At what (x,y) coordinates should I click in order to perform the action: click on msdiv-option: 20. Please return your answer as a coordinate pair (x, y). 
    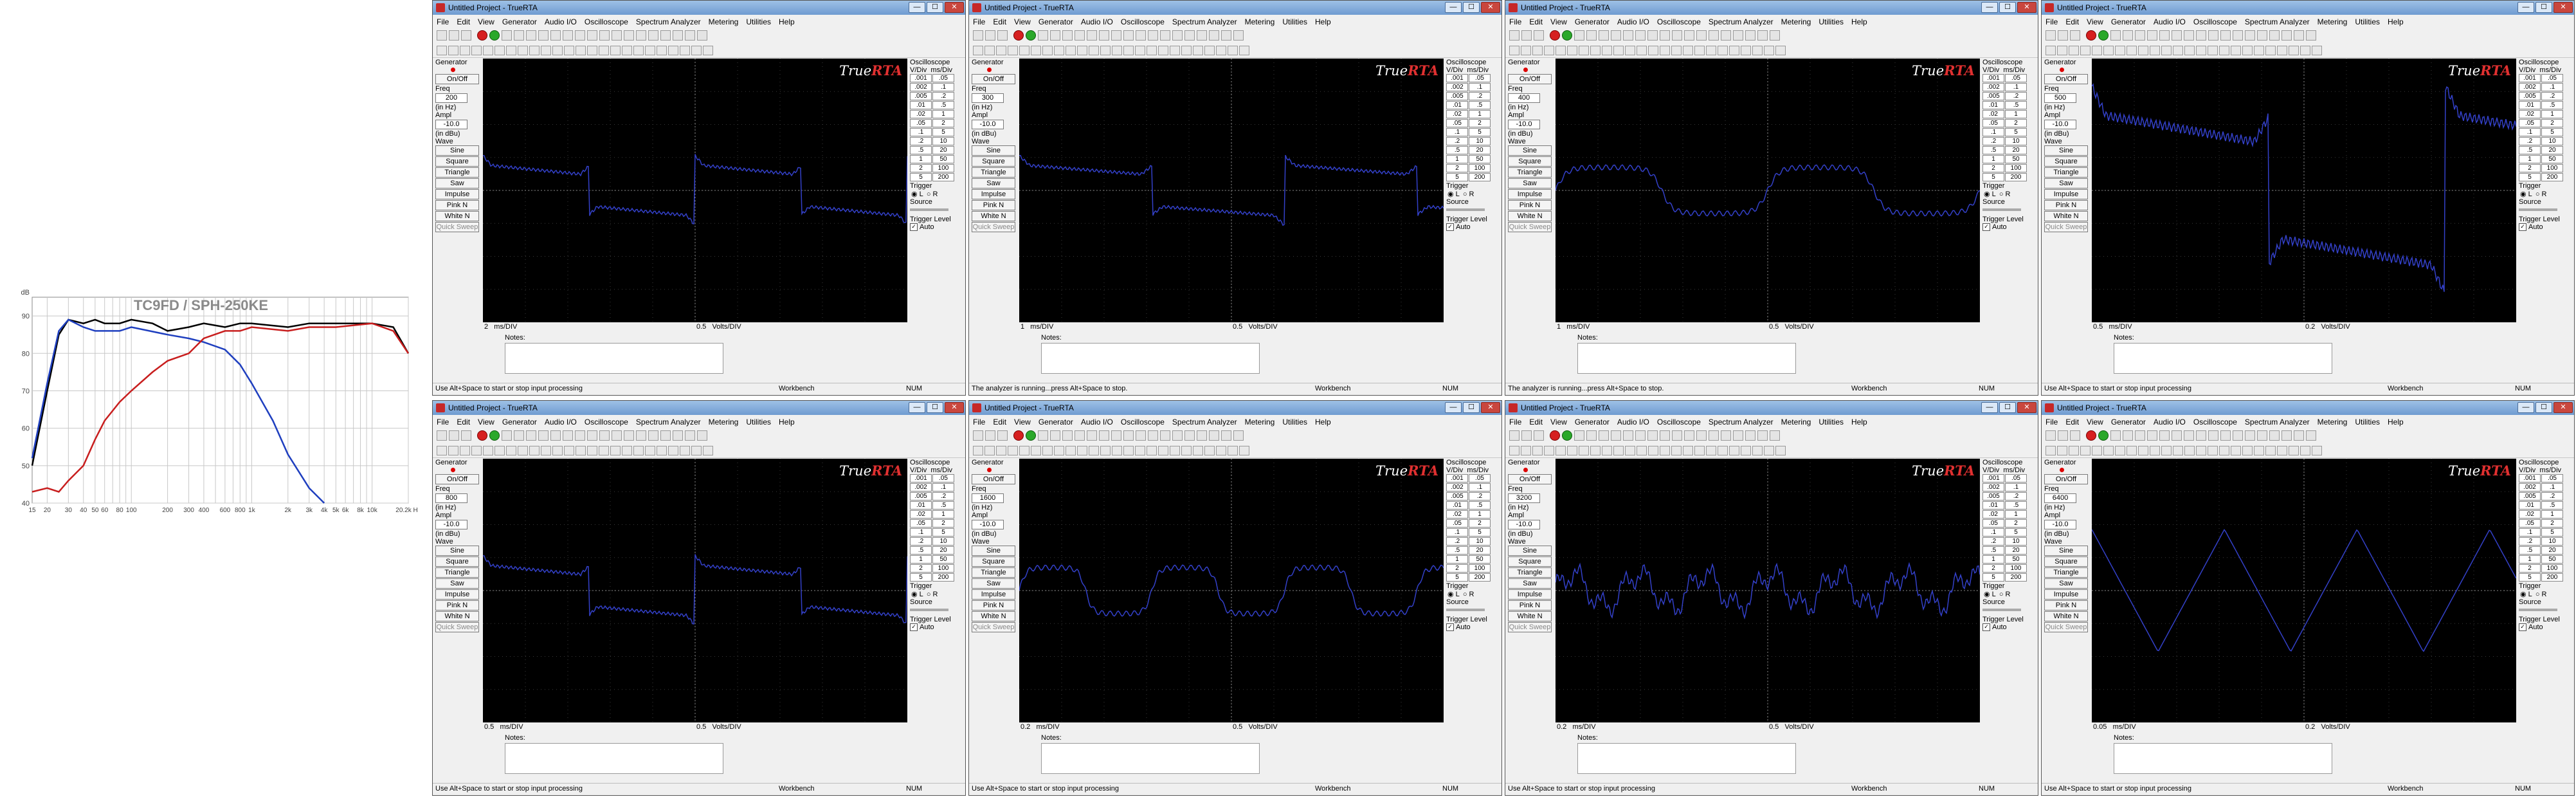
    Looking at the image, I should click on (943, 150).